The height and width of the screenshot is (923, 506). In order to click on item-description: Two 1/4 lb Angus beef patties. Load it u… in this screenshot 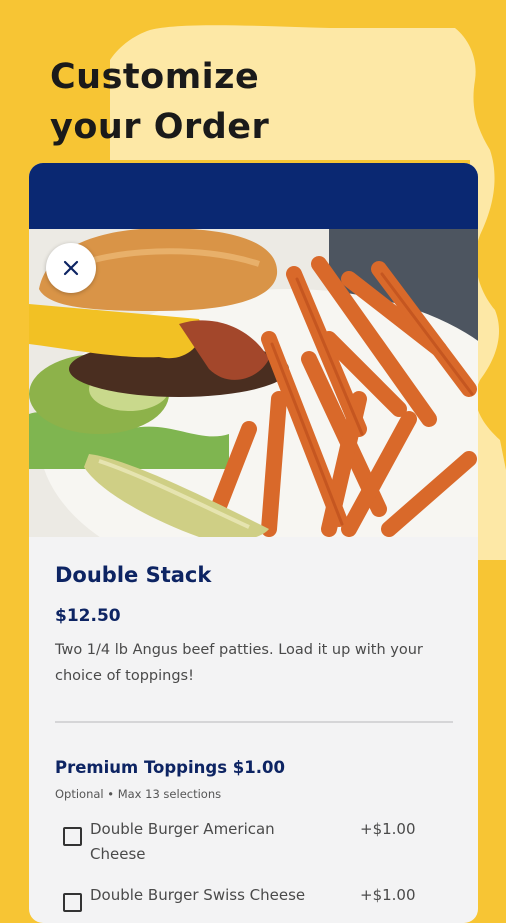, I will do `click(239, 663)`.